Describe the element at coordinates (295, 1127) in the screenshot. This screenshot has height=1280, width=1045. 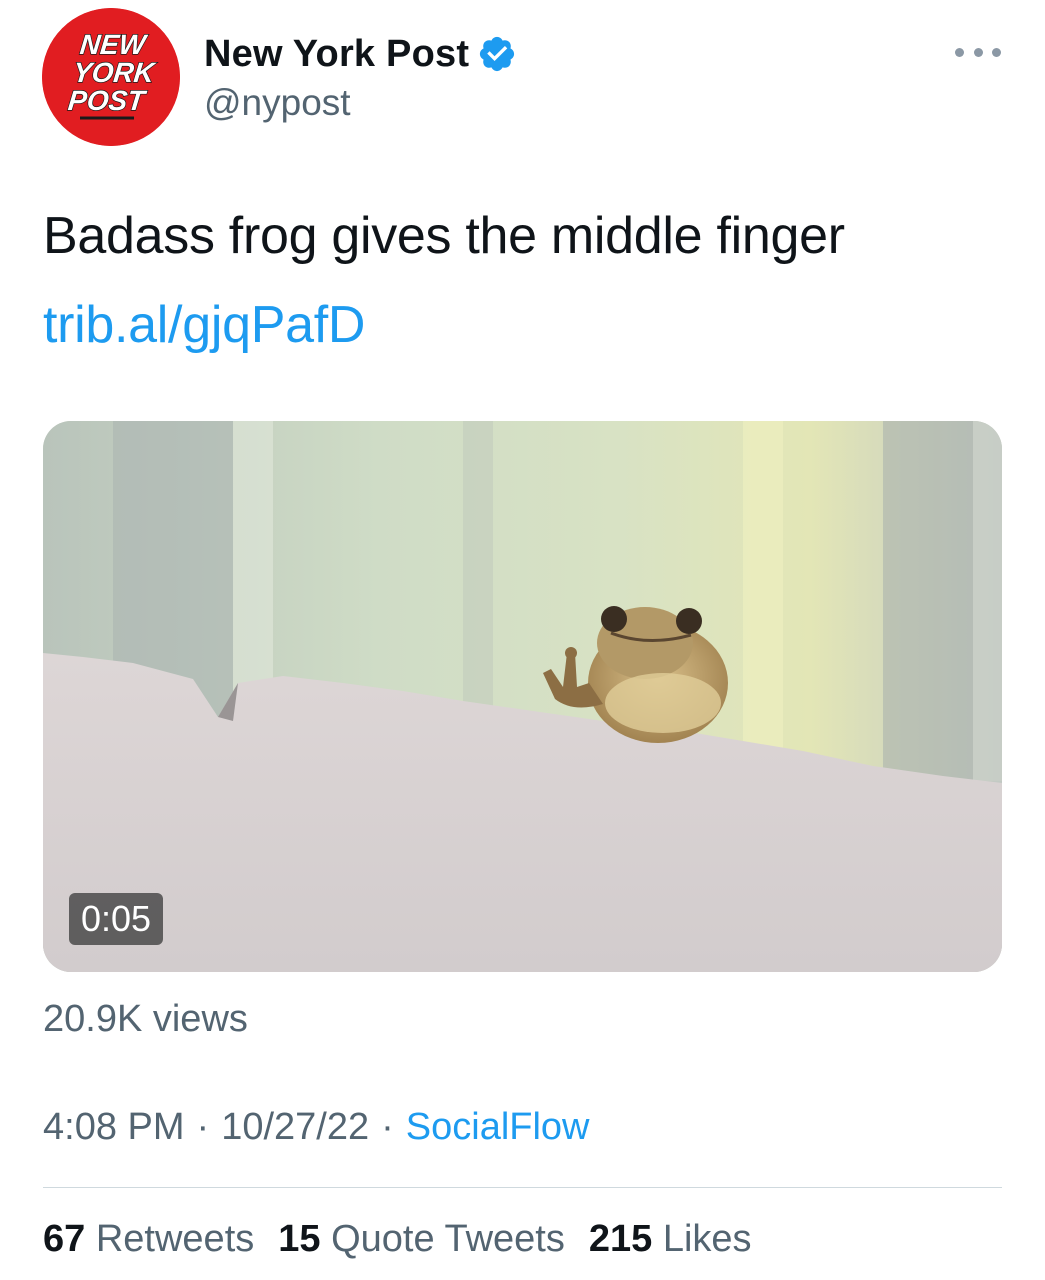
I see `tweet-date: 10/27/22` at that location.